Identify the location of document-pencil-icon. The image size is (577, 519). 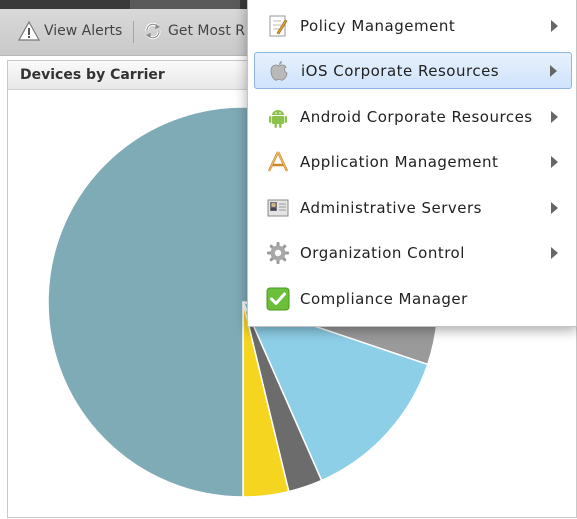
(278, 26).